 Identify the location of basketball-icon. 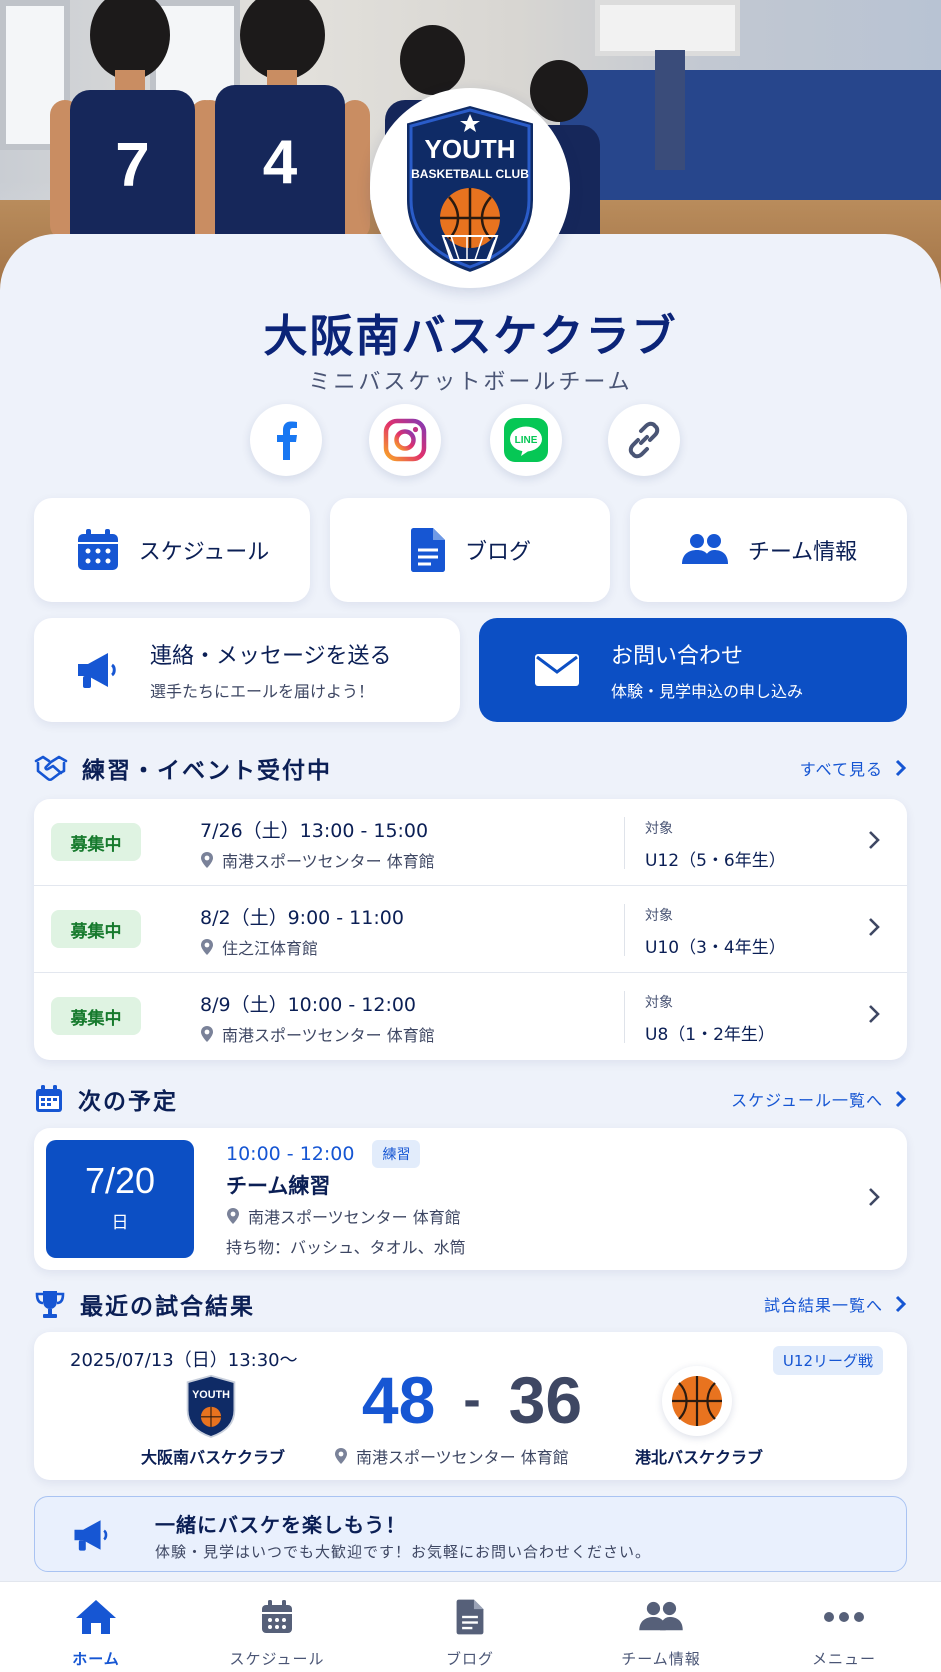
(697, 1401).